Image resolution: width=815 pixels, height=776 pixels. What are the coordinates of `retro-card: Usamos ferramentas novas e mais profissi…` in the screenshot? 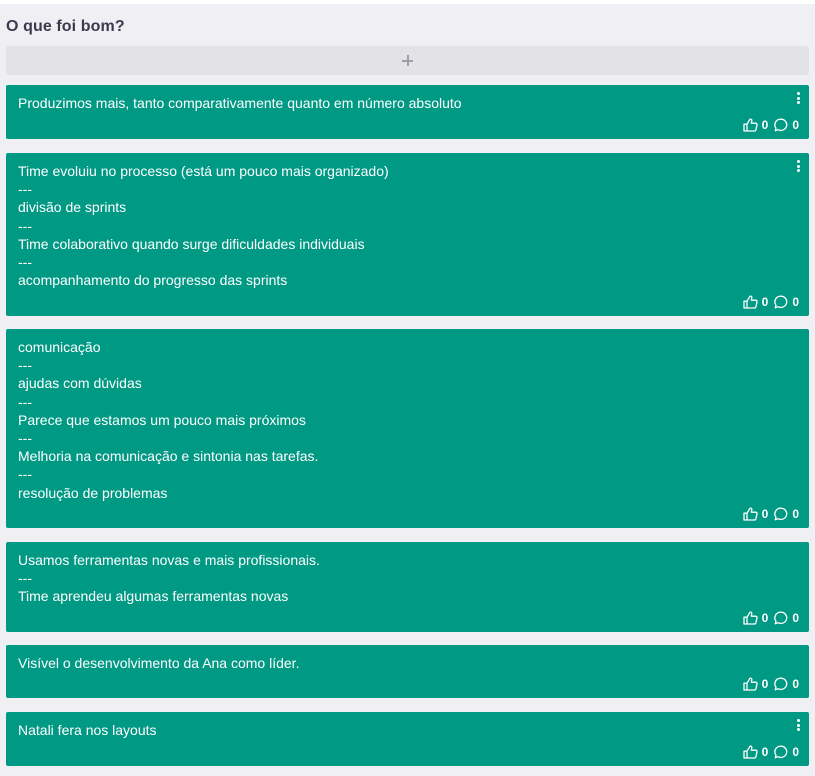 It's located at (407, 587).